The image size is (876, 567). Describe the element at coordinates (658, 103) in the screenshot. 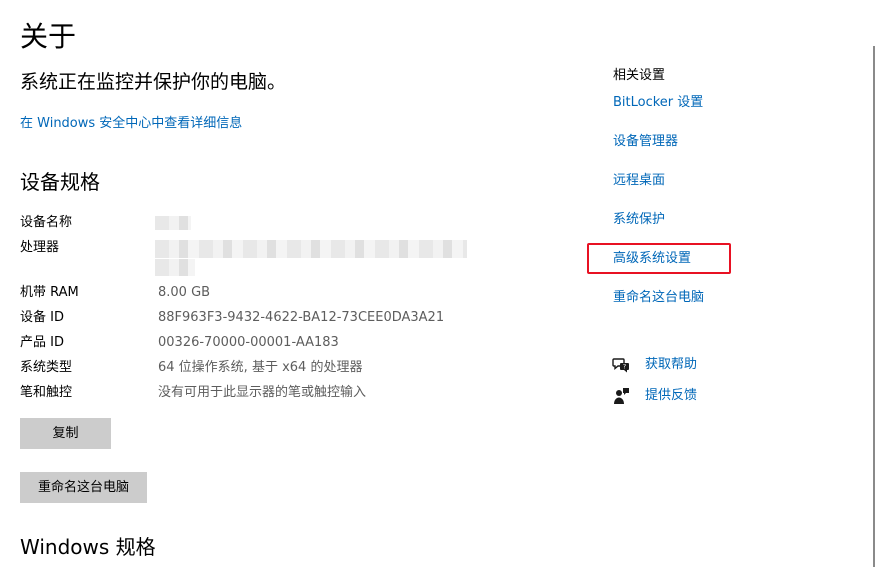

I see `bitlocker-settings-link: BitLocker 设置` at that location.